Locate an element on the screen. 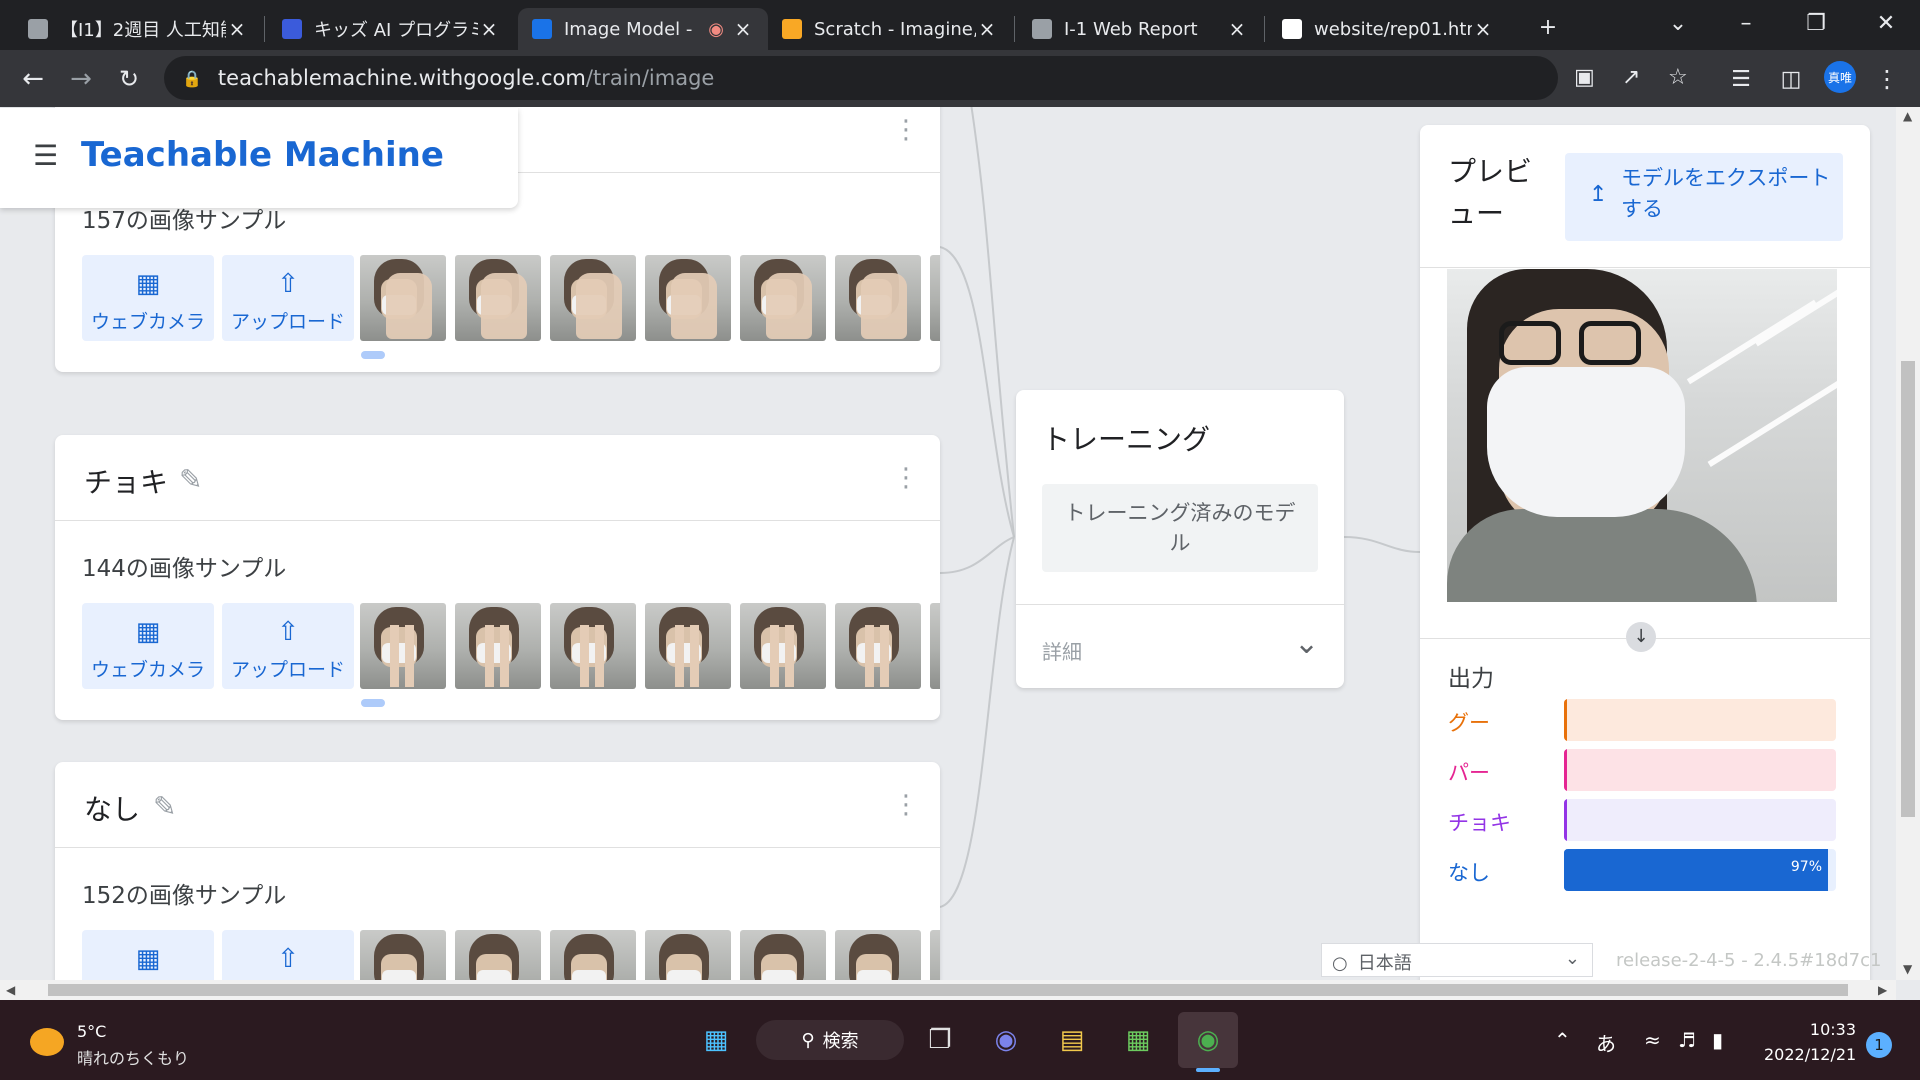 The width and height of the screenshot is (1920, 1080). weather-icon is located at coordinates (47, 1042).